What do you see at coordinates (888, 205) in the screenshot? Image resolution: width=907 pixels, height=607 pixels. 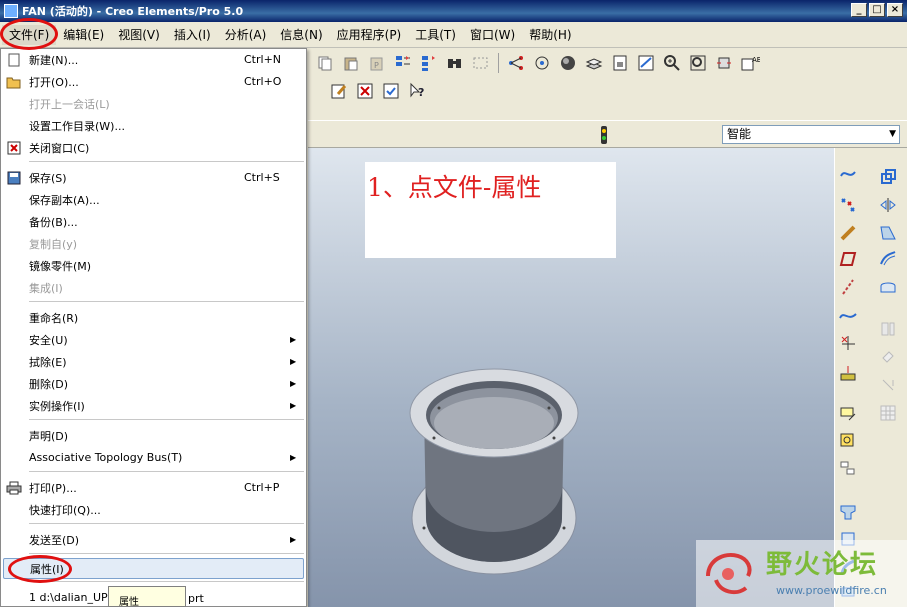 I see `mirror-icon` at bounding box center [888, 205].